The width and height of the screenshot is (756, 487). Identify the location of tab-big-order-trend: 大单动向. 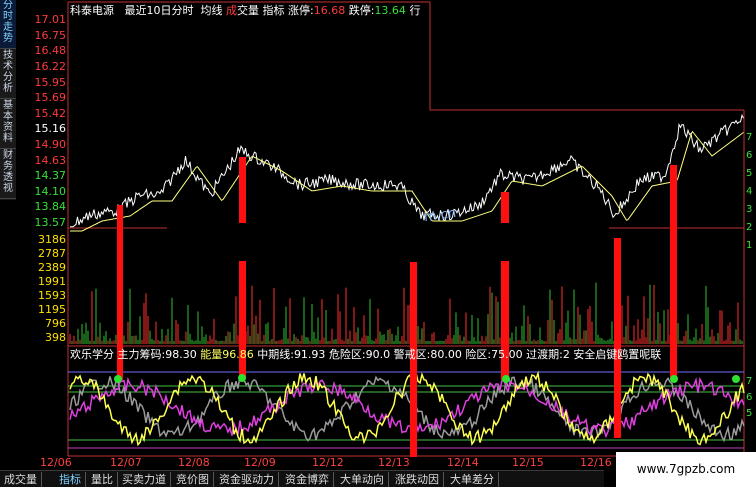
(362, 479).